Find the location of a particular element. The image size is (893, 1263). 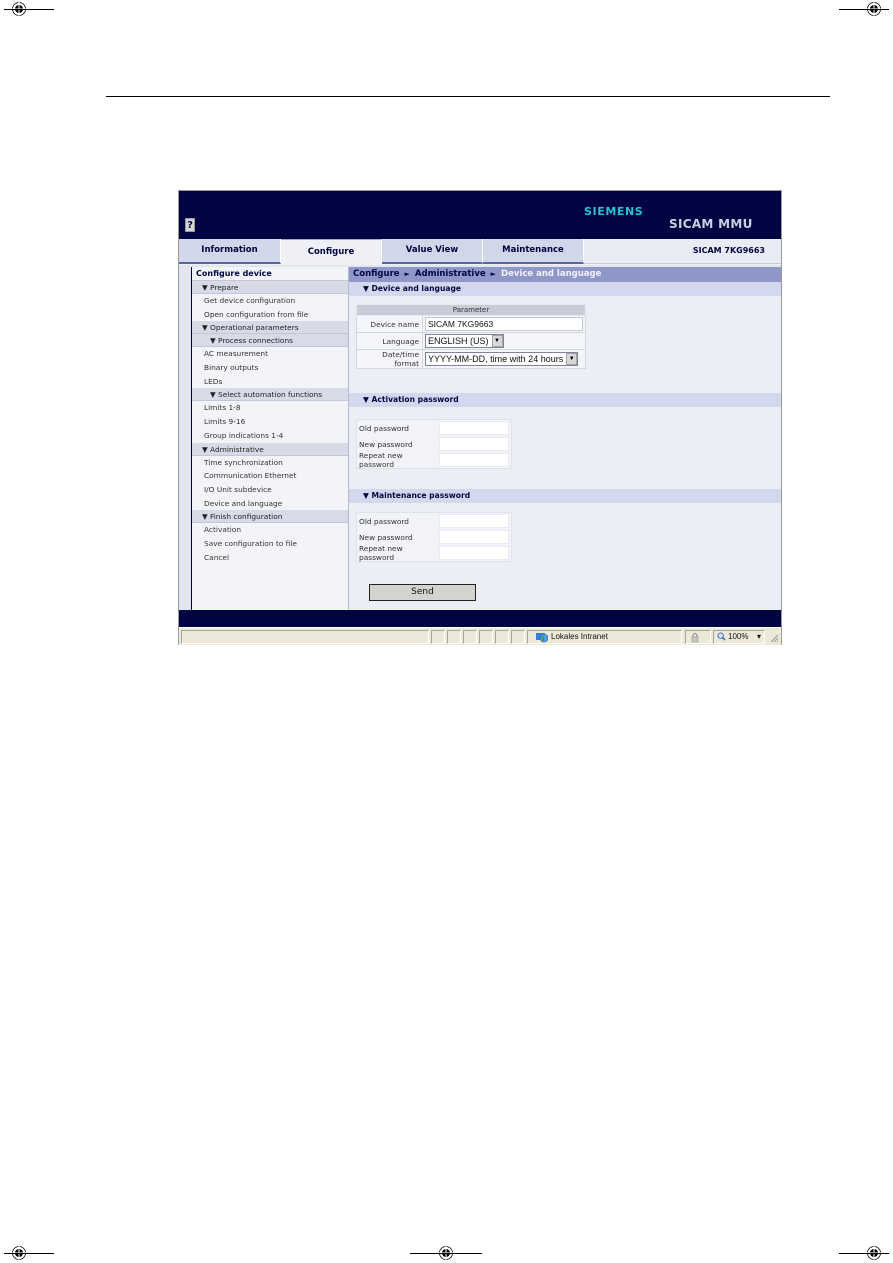

section-device-and-language: ▼ Device and language is located at coordinates (565, 289).